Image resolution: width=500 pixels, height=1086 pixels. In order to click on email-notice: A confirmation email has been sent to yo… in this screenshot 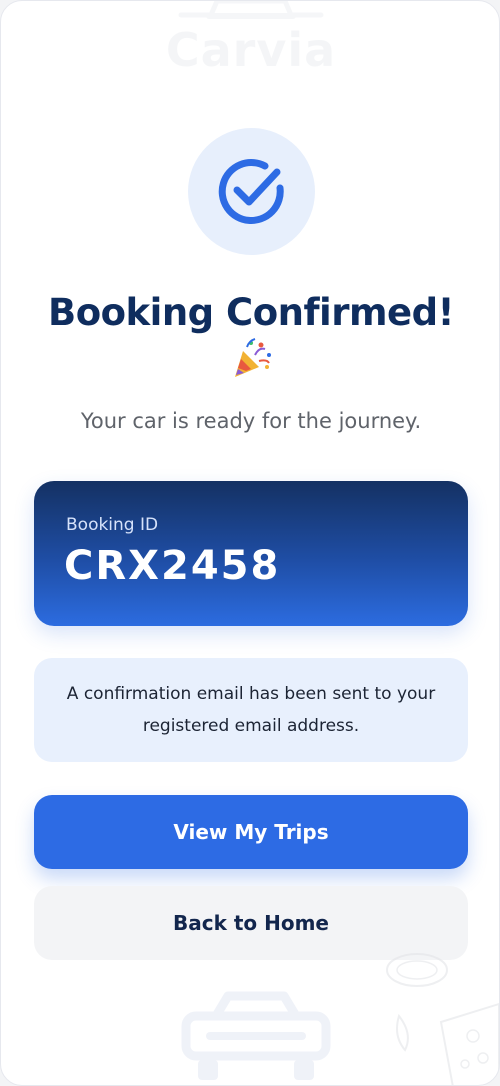, I will do `click(251, 710)`.